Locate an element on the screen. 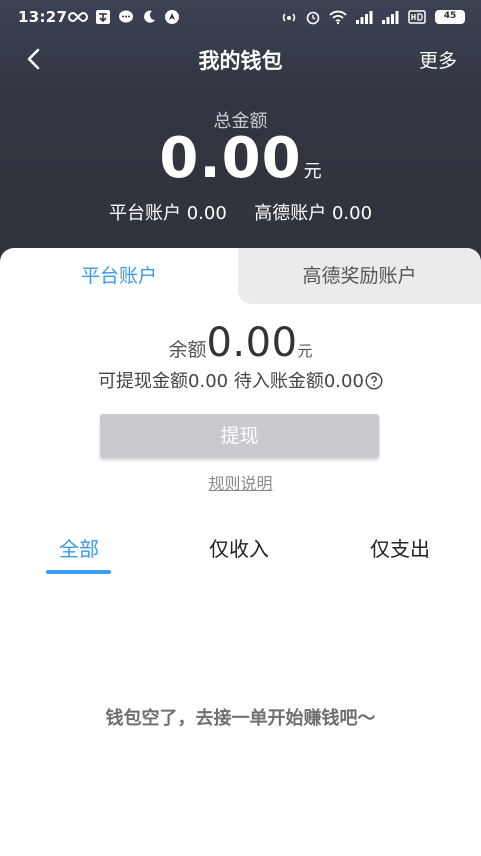  balance-row: 余额0.00元 is located at coordinates (240, 343).